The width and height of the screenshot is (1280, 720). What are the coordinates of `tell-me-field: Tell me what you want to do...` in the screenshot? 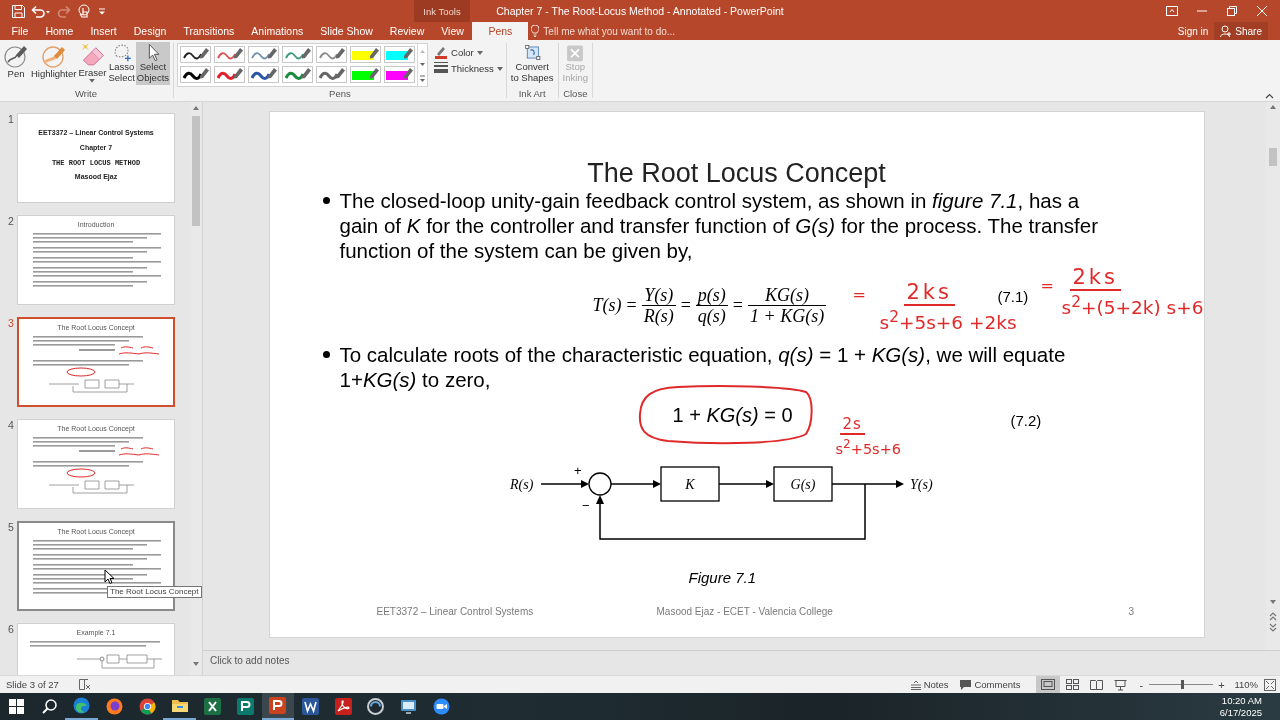 It's located at (603, 31).